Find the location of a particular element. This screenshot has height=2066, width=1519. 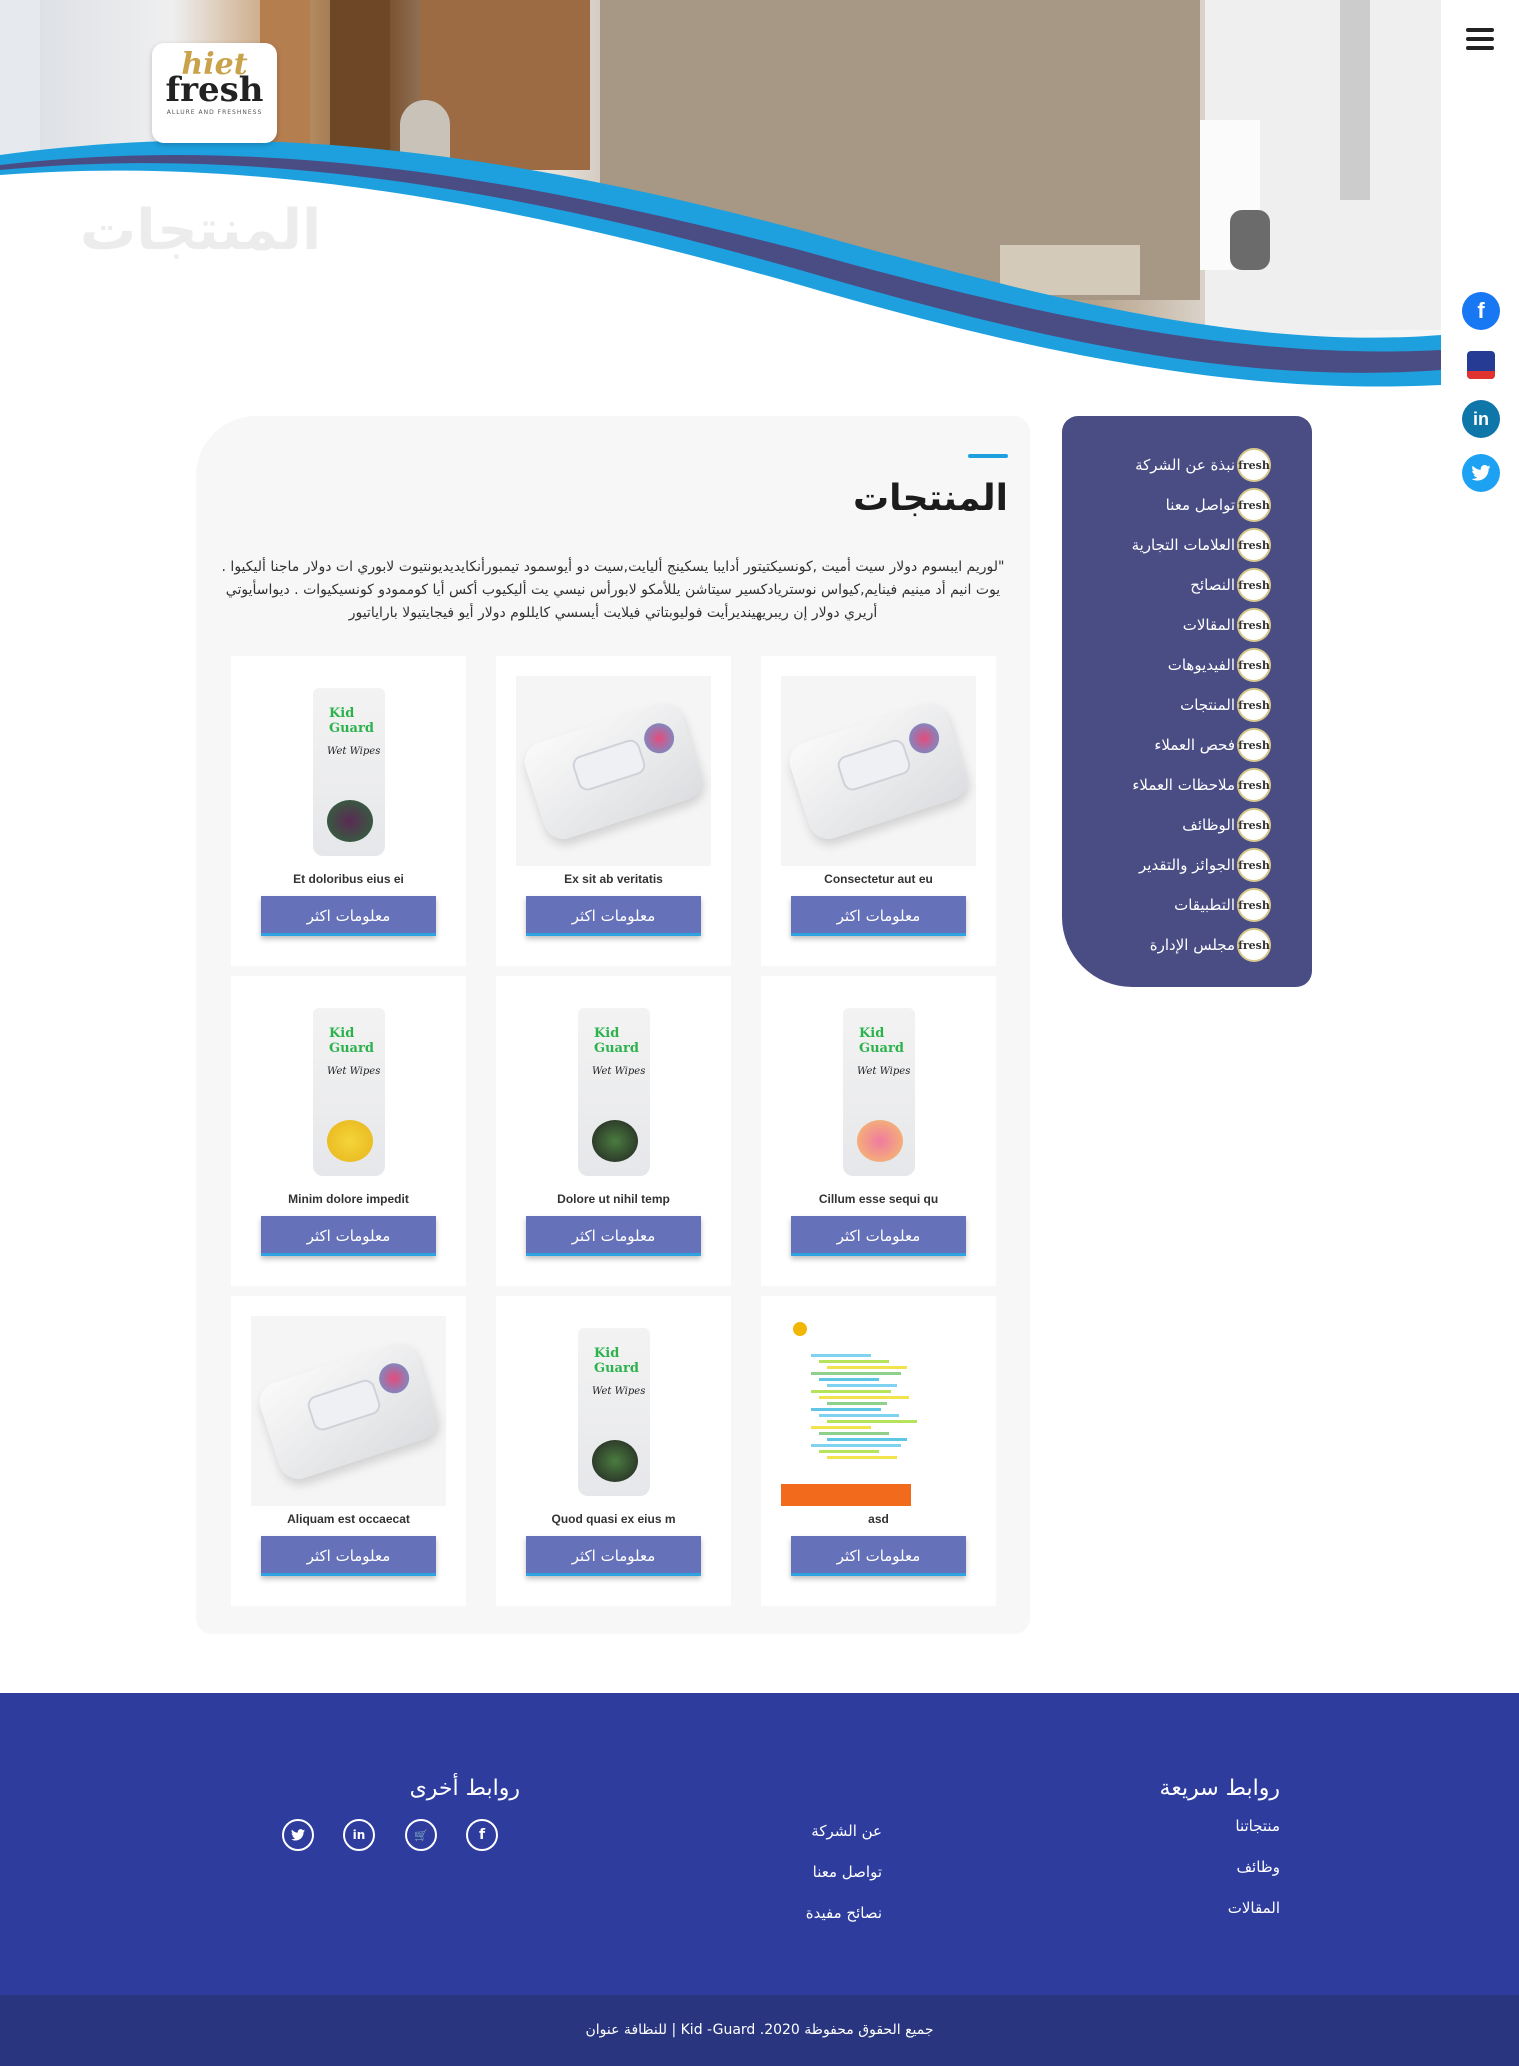

sidebar-item: fresh المقالات is located at coordinates (1187, 625).